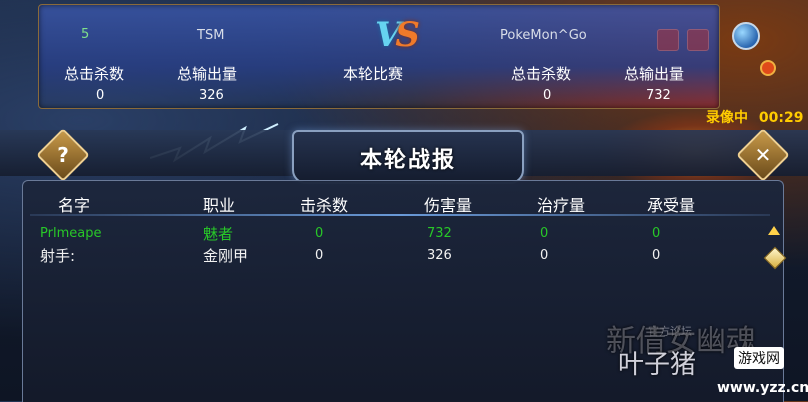 This screenshot has height=402, width=808. Describe the element at coordinates (654, 74) in the screenshot. I see `right-damage-label: 总输出量` at that location.